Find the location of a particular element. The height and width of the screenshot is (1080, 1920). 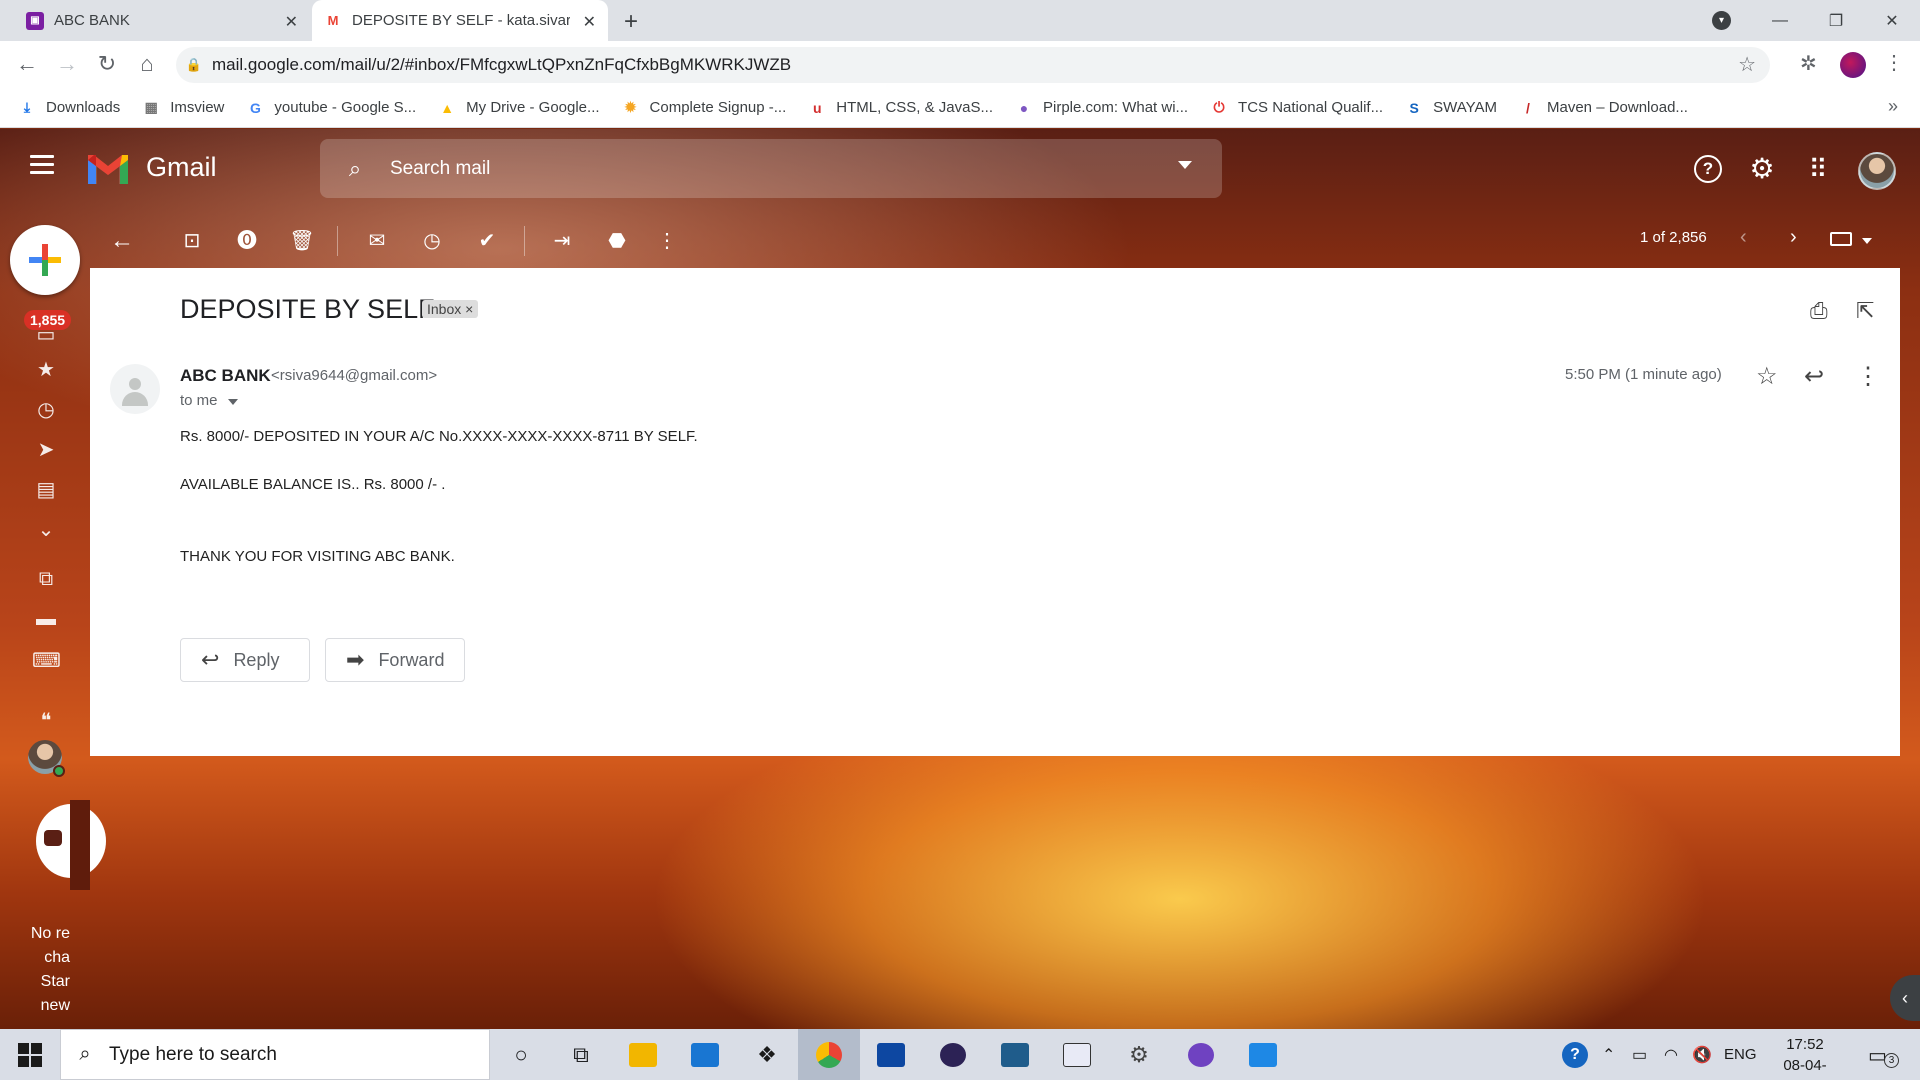

search-icon: ⌕ is located at coordinates (355, 169).